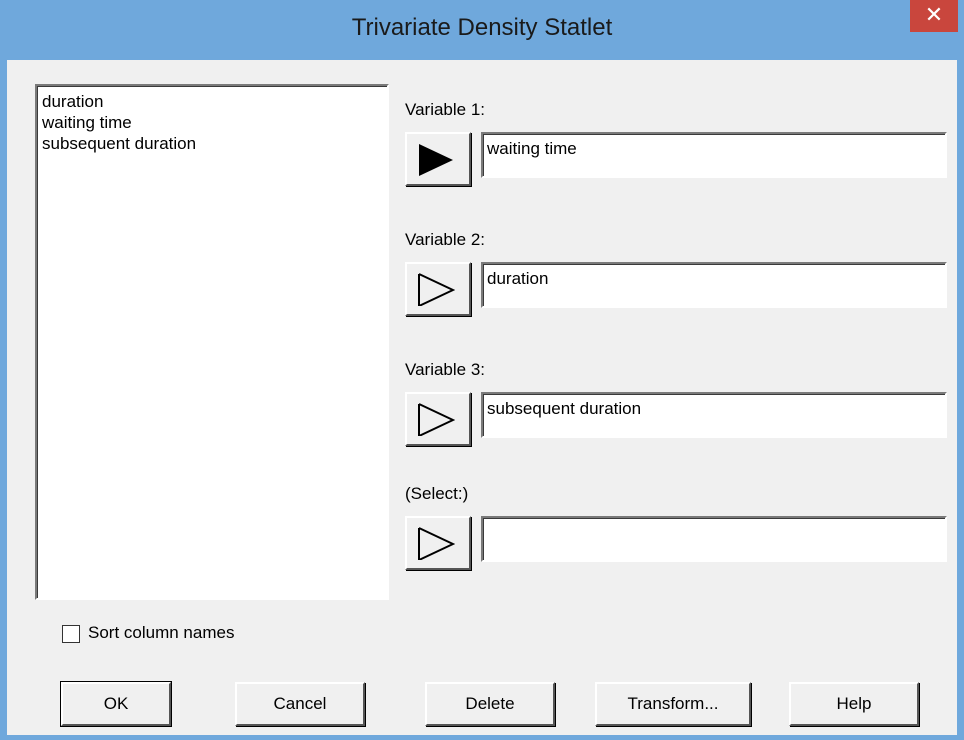 The width and height of the screenshot is (964, 740). I want to click on close-icon: ✕, so click(934, 14).